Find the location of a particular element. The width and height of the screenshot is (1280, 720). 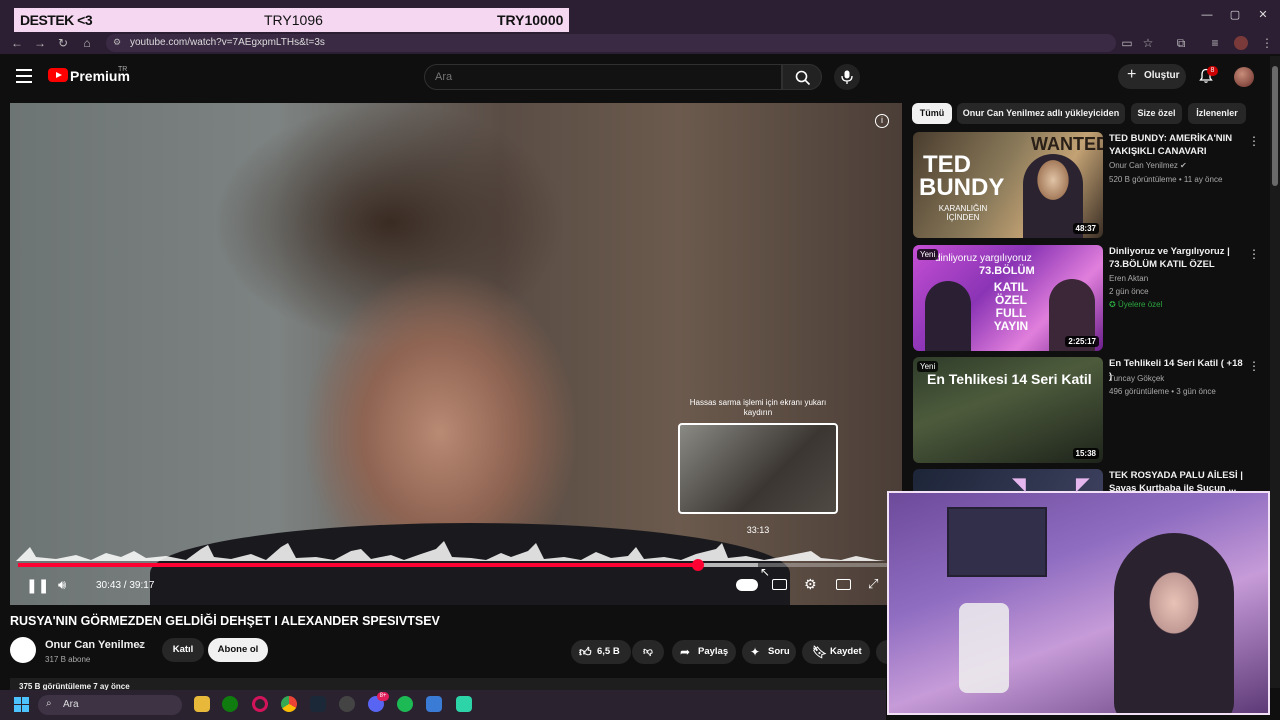

channel-name: Onur Can Yenilmez is located at coordinates (95, 645).